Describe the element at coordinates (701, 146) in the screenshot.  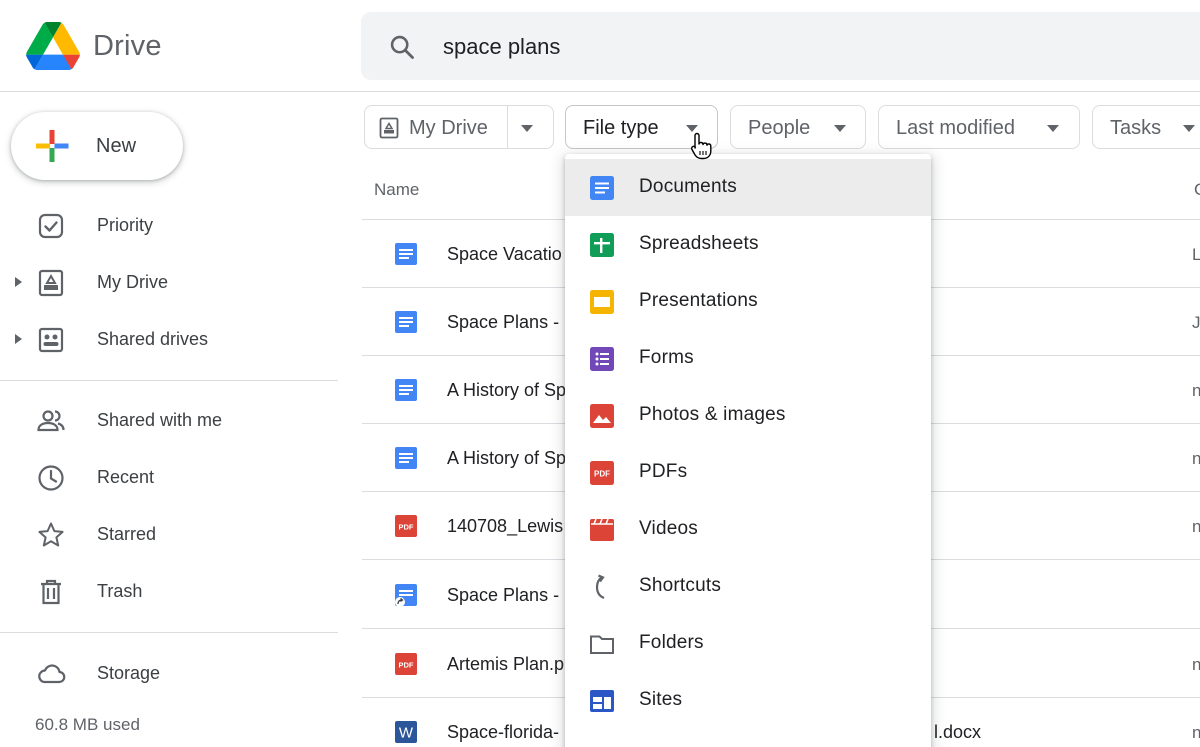
I see `hand-cursor-icon` at that location.